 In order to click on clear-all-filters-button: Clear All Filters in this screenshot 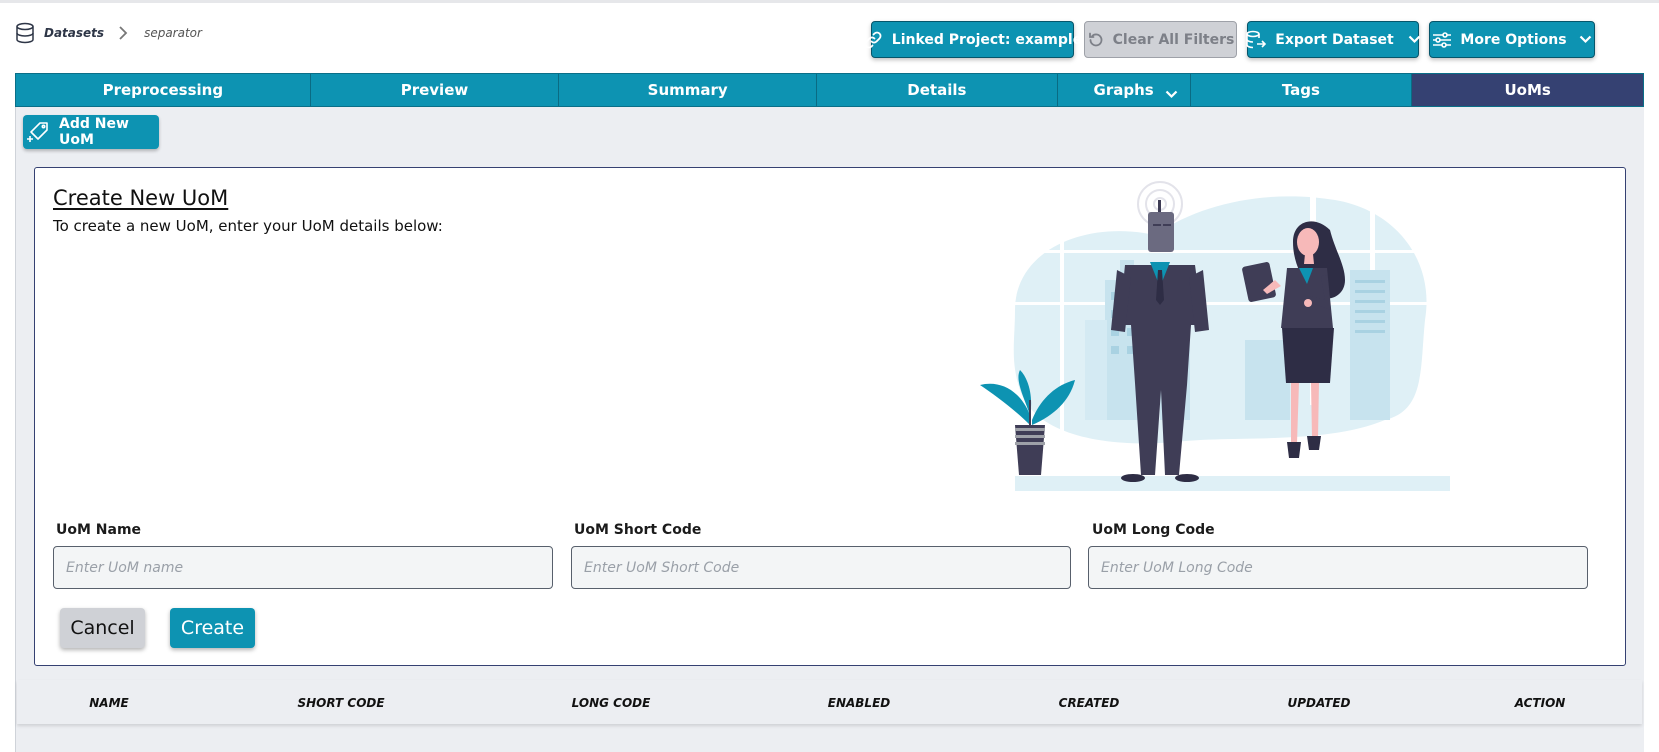, I will do `click(1160, 39)`.